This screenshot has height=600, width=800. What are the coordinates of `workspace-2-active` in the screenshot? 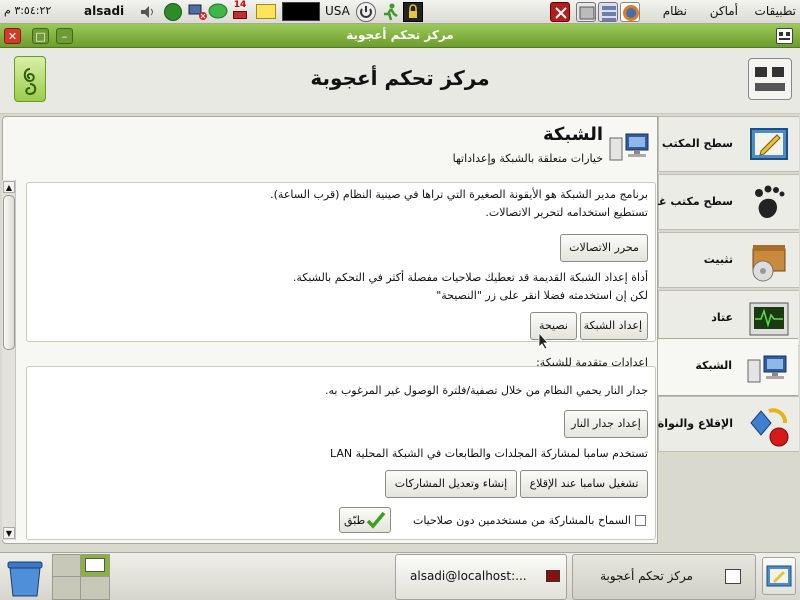 It's located at (95, 566).